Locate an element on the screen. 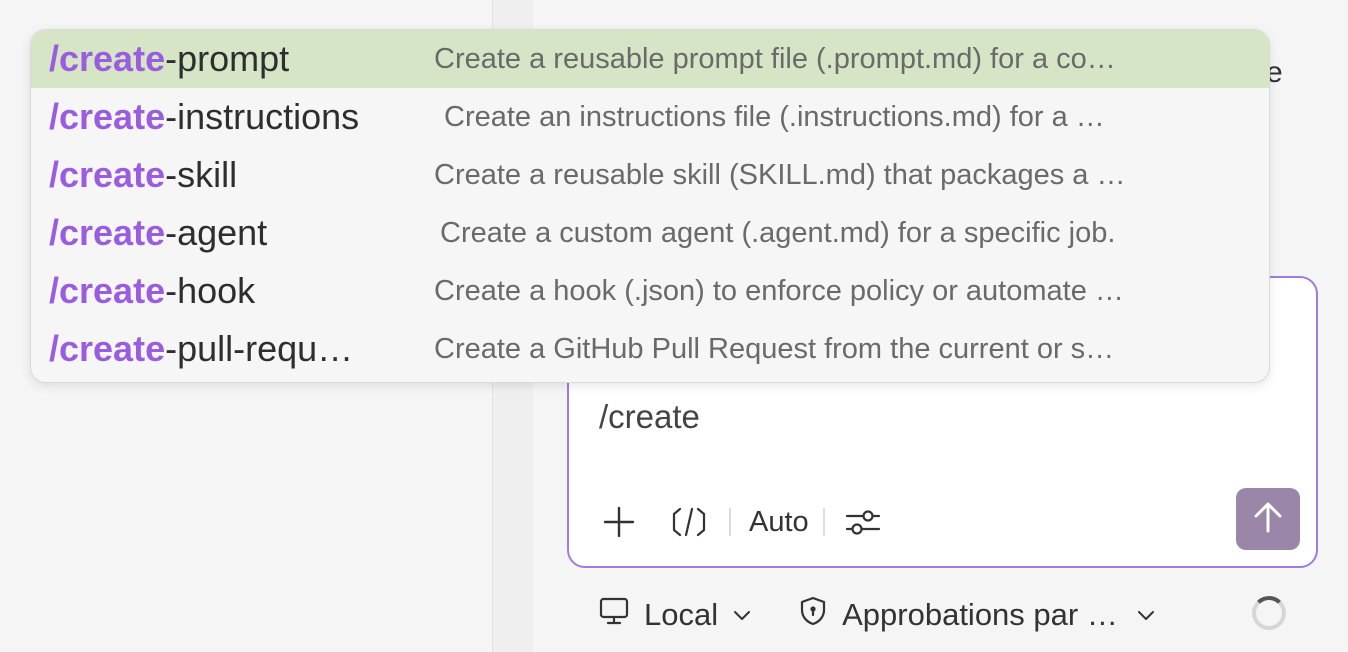  composer-toolbar: Auto is located at coordinates (741, 522).